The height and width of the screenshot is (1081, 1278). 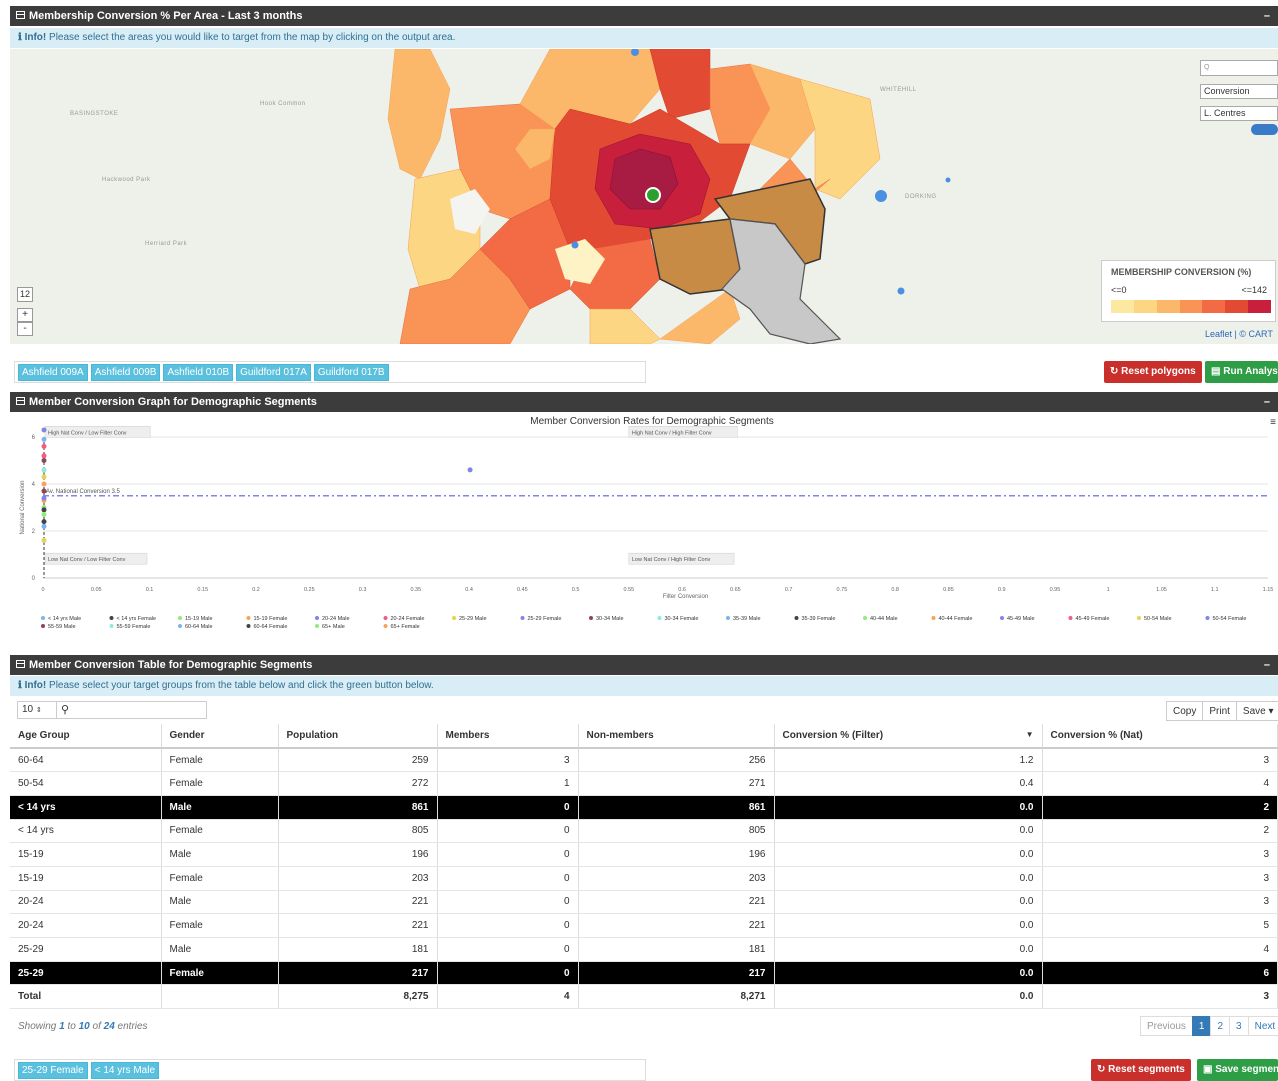 I want to click on leisure-centre-marker, so click(x=901, y=291).